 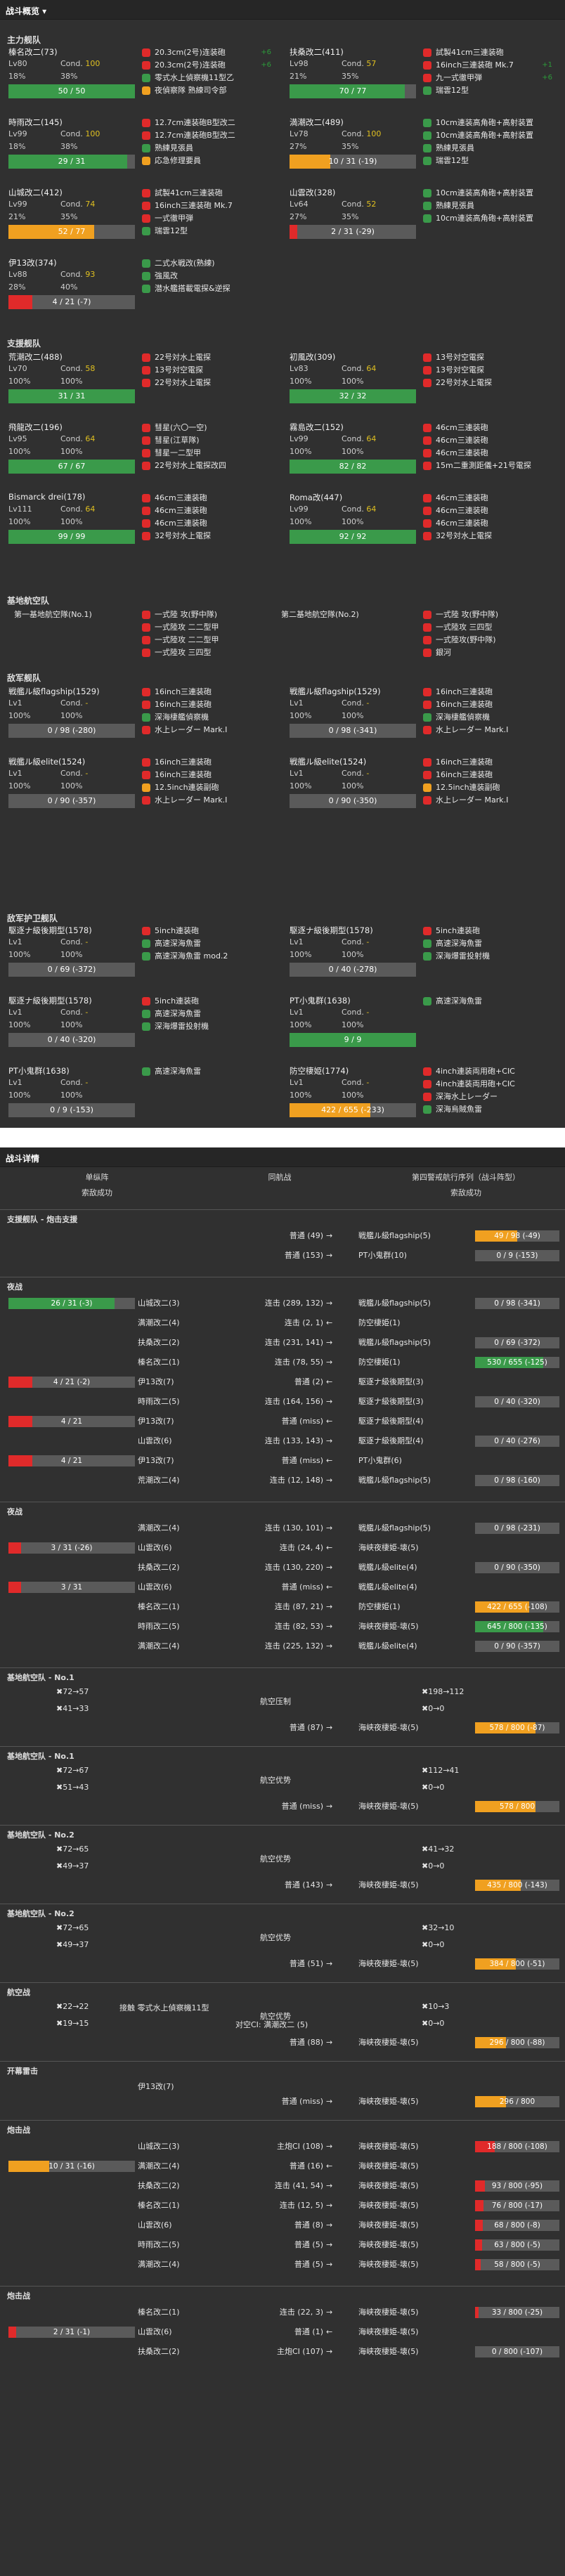 What do you see at coordinates (208, 276) in the screenshot?
I see `equipment-item: 強風改` at bounding box center [208, 276].